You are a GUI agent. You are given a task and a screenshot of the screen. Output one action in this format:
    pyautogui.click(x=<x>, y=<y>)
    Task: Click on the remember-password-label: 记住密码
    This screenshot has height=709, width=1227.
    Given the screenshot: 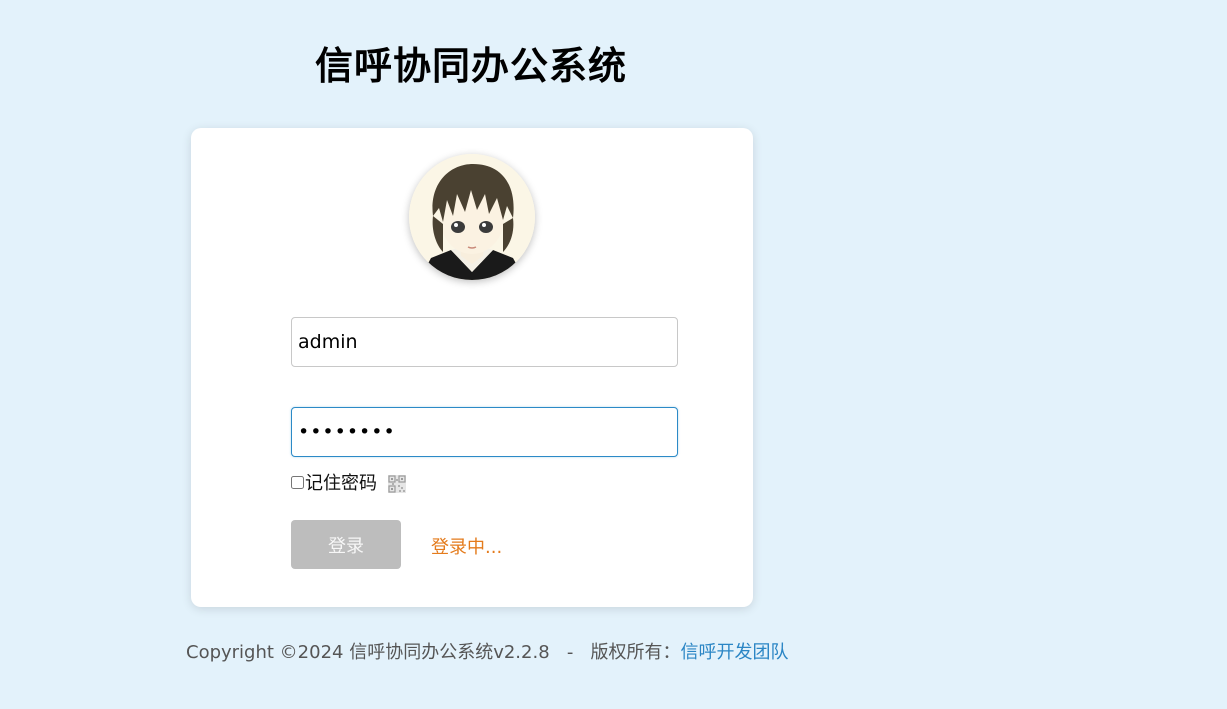 What is the action you would take?
    pyautogui.click(x=341, y=483)
    